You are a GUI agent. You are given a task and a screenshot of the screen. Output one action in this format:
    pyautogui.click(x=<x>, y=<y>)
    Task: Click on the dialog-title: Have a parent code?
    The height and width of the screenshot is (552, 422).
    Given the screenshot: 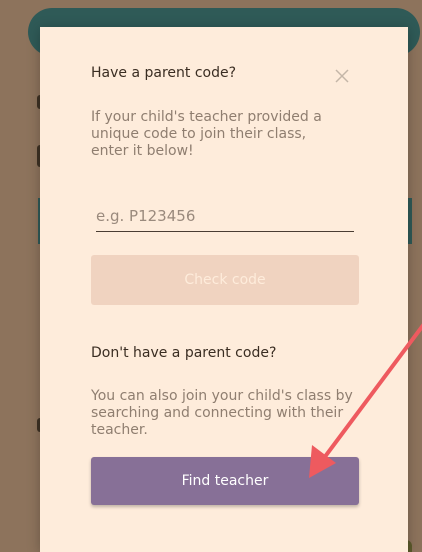 What is the action you would take?
    pyautogui.click(x=164, y=73)
    